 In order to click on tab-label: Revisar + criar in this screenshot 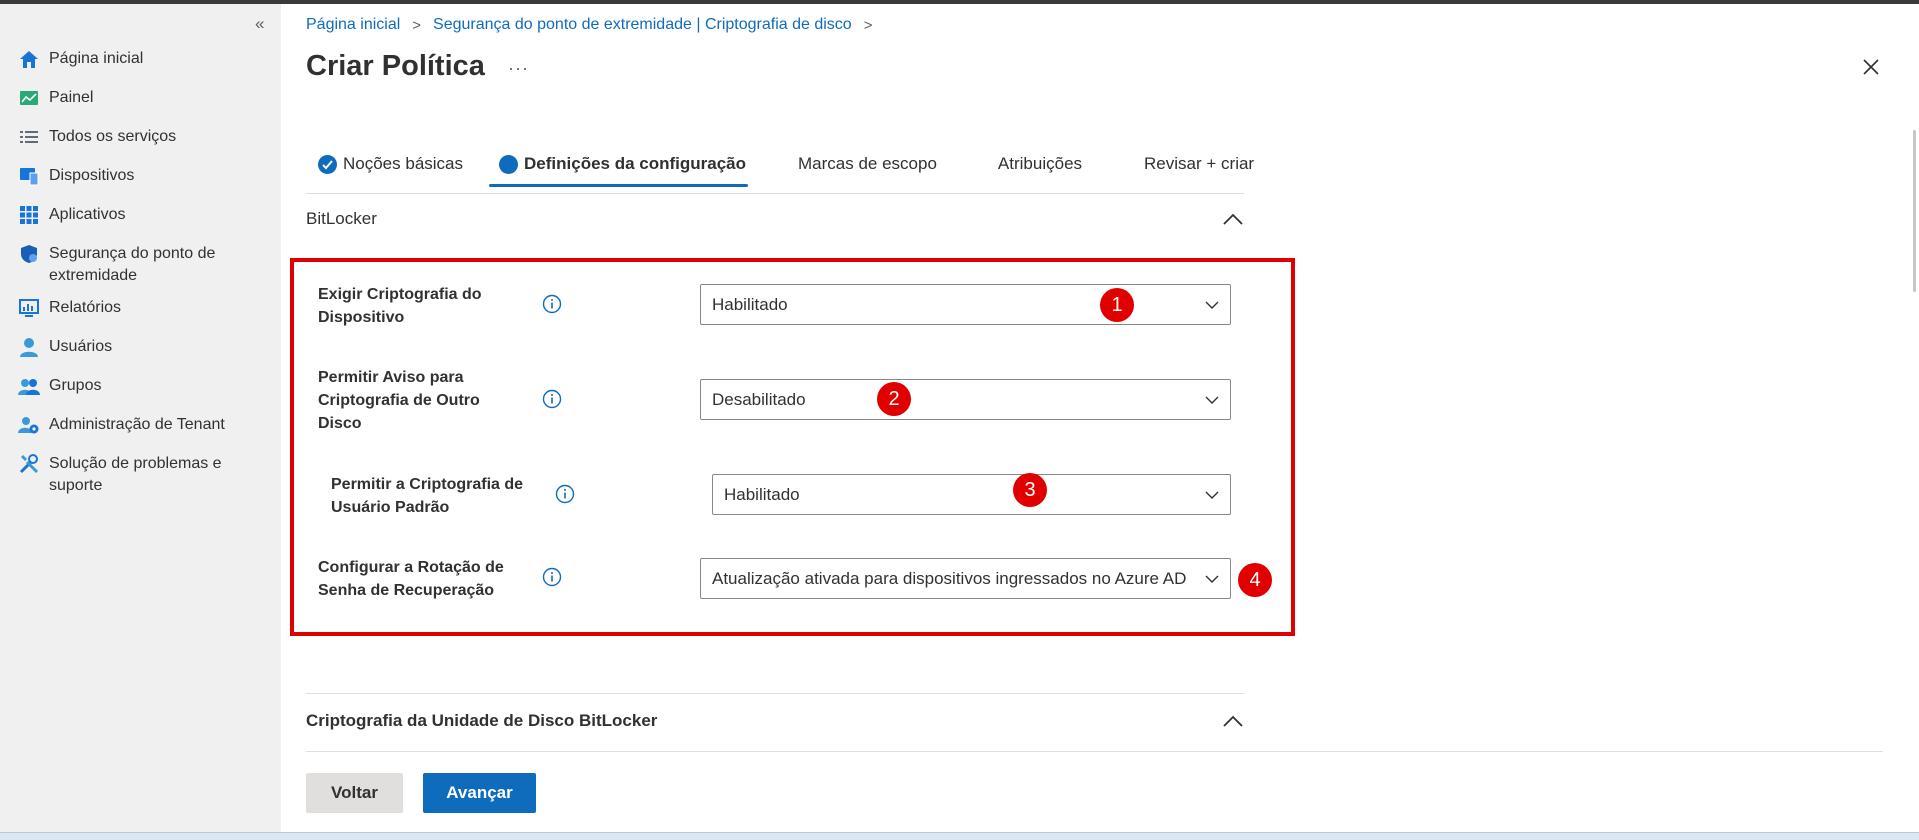, I will do `click(1199, 163)`.